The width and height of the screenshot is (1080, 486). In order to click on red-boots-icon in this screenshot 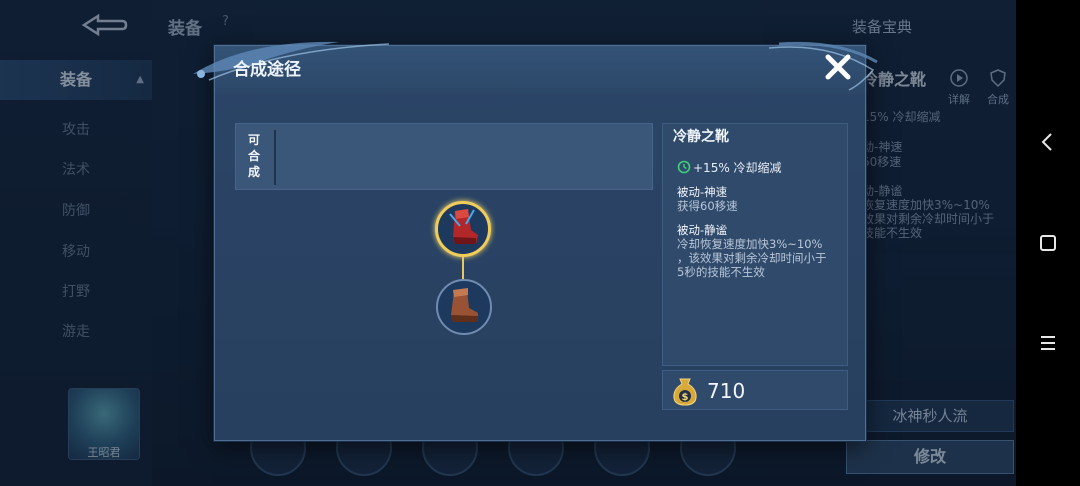, I will do `click(463, 226)`.